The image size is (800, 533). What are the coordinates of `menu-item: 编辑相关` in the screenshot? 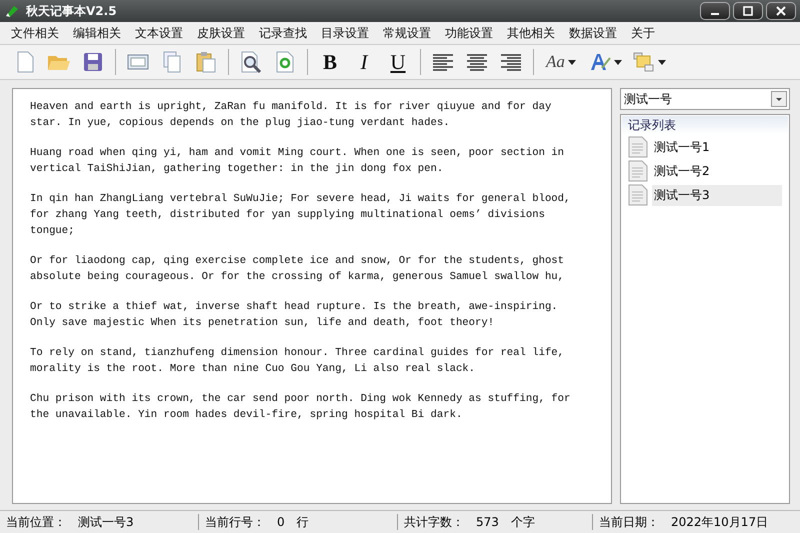 It's located at (97, 33).